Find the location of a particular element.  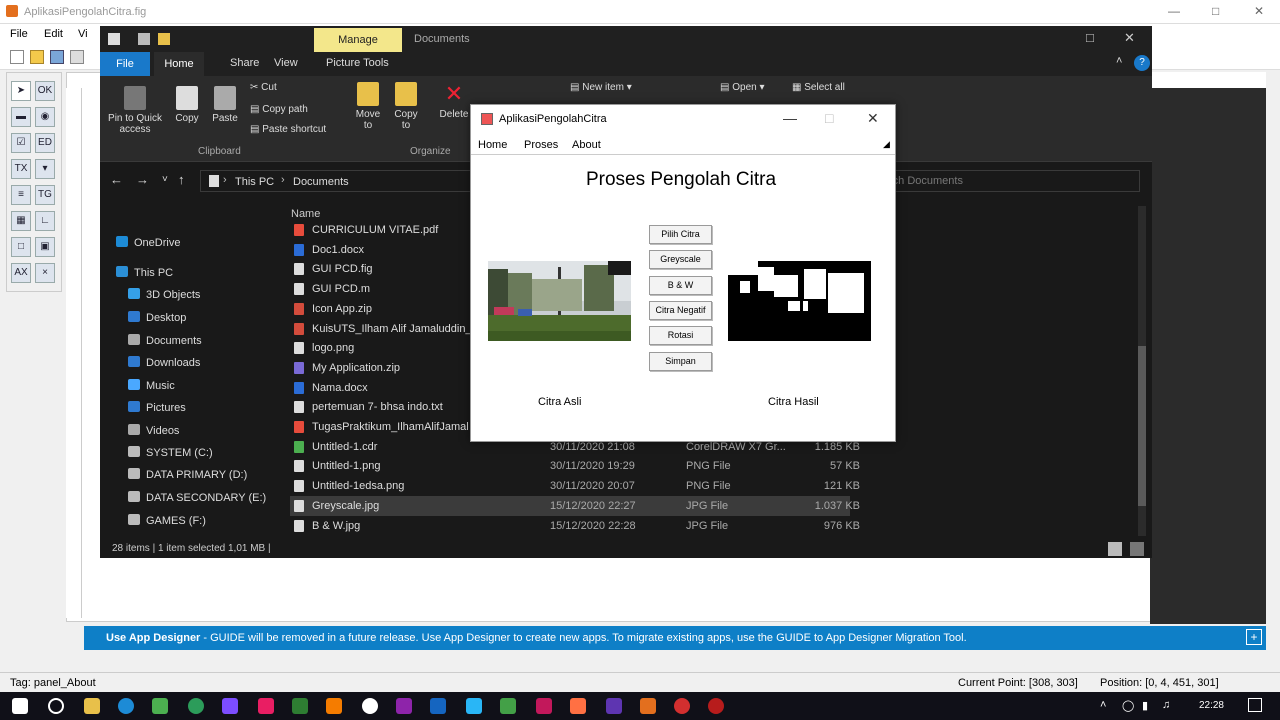

nav-item: This PC is located at coordinates (144, 272).